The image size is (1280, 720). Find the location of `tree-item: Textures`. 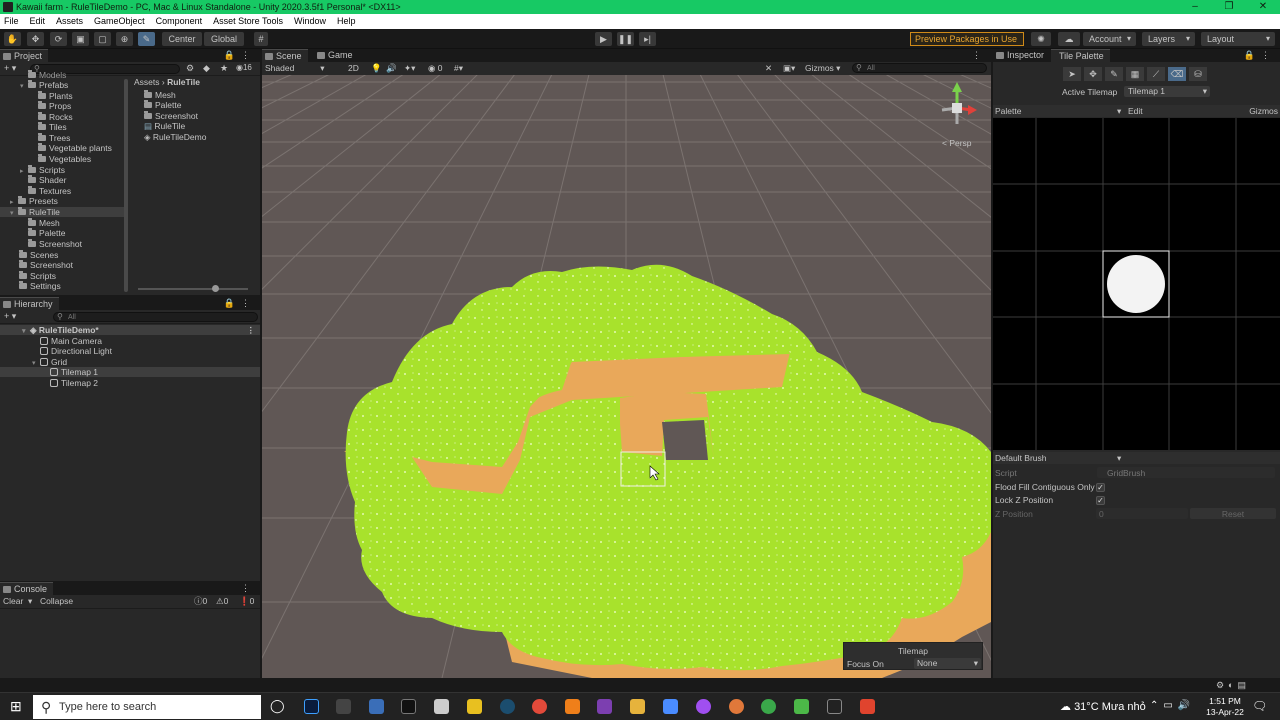

tree-item: Textures is located at coordinates (49, 191).